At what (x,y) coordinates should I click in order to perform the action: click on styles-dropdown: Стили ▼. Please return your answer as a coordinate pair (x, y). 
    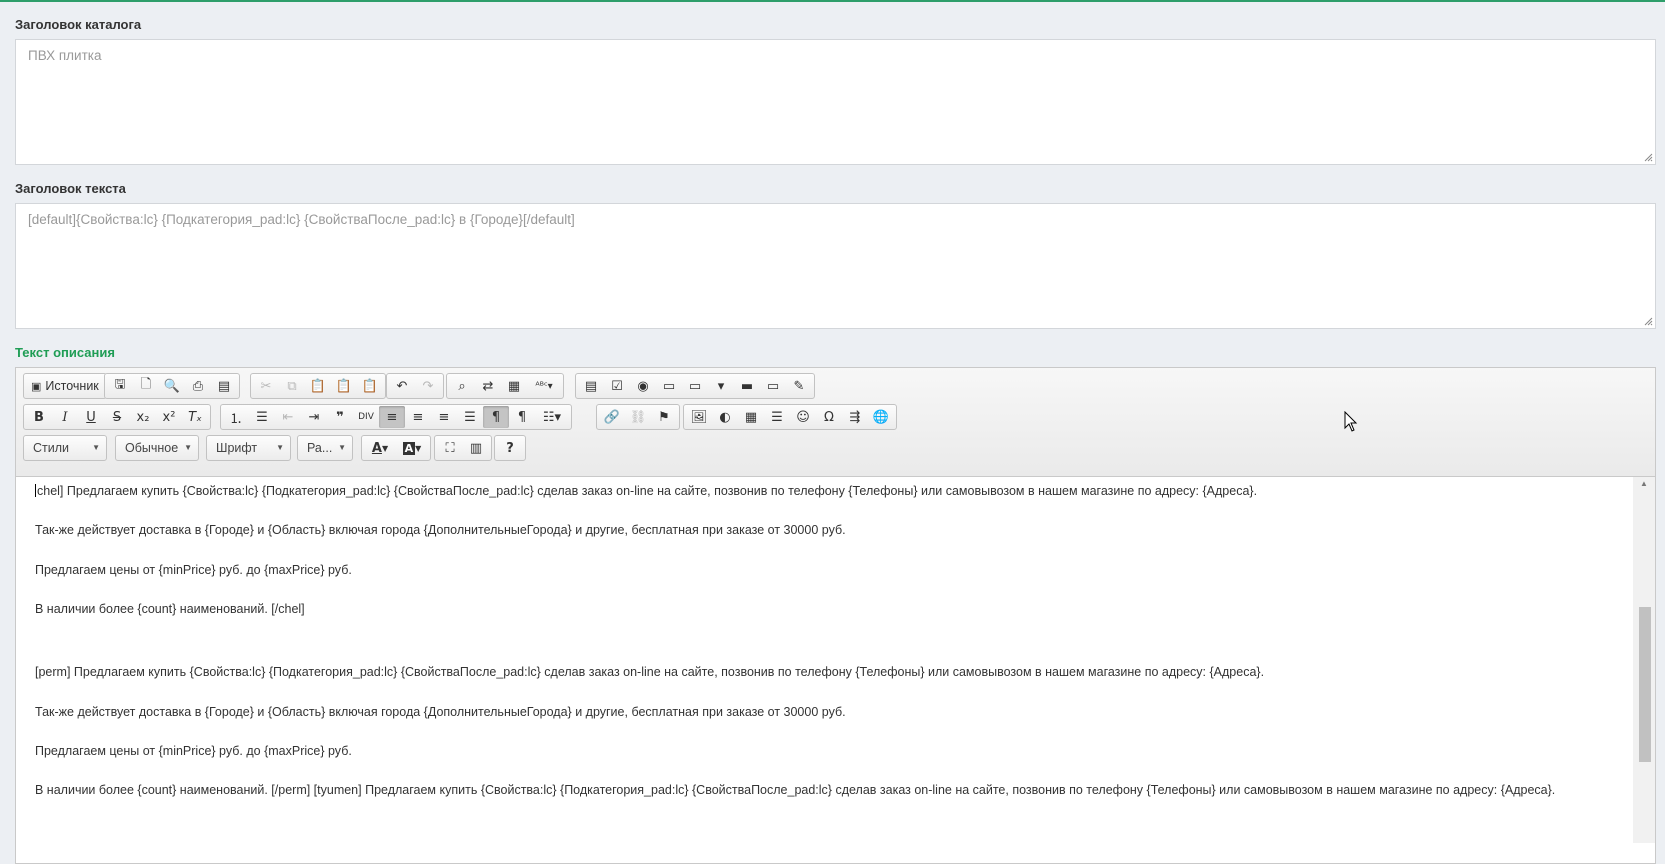
    Looking at the image, I should click on (65, 448).